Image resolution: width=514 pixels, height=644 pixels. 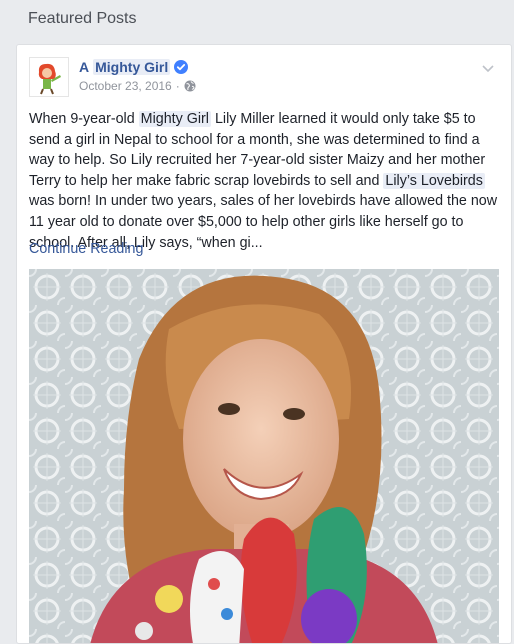 What do you see at coordinates (488, 68) in the screenshot?
I see `chevron-down-icon` at bounding box center [488, 68].